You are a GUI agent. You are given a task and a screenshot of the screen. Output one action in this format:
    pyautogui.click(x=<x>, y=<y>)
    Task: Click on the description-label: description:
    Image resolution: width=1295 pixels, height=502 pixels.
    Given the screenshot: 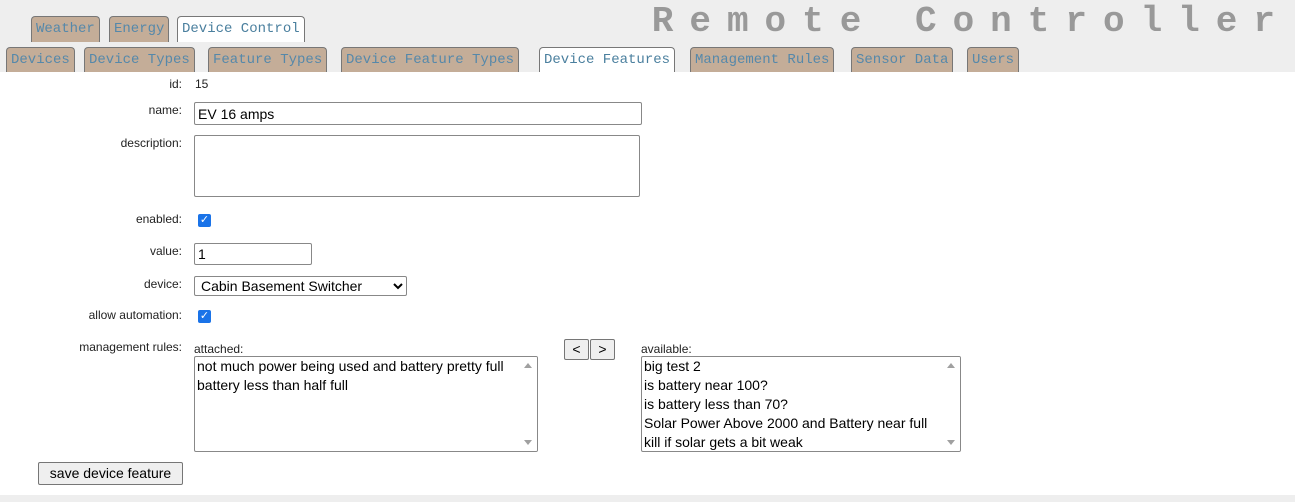 What is the action you would take?
    pyautogui.click(x=151, y=143)
    